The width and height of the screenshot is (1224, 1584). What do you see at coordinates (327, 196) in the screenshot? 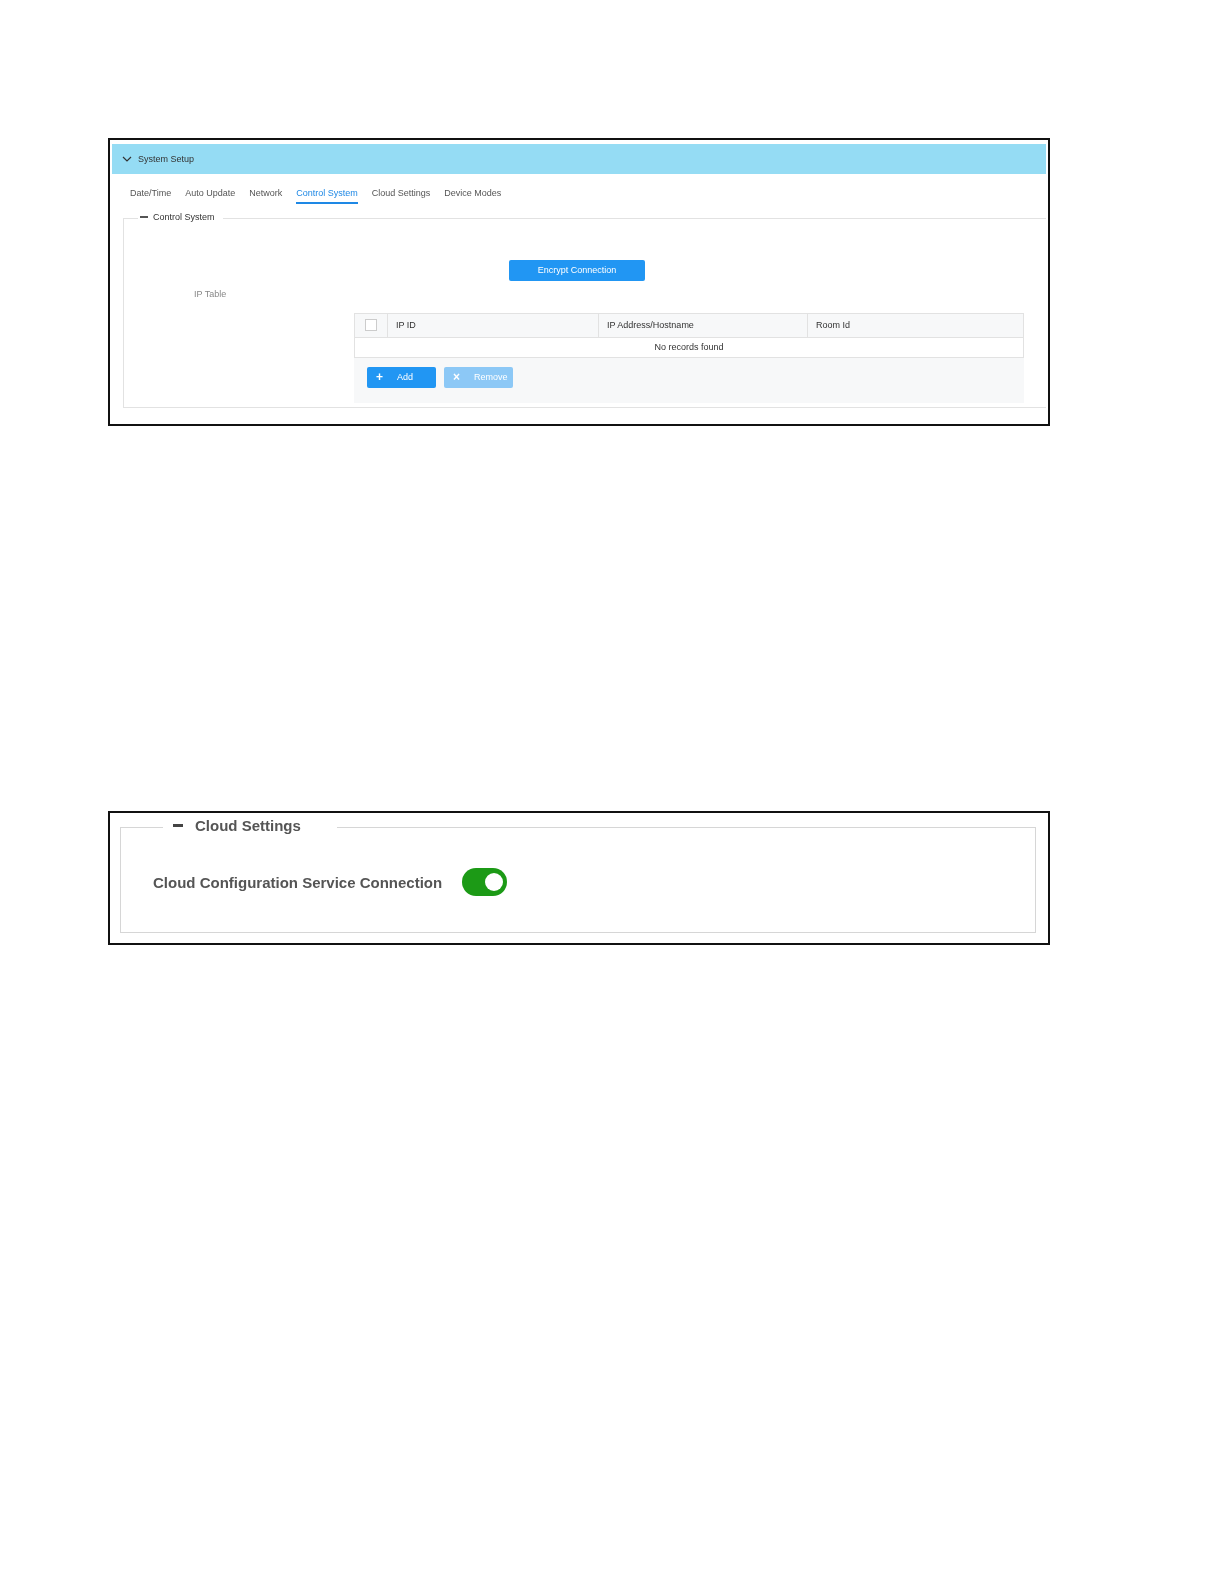
I see `tab: Control System` at bounding box center [327, 196].